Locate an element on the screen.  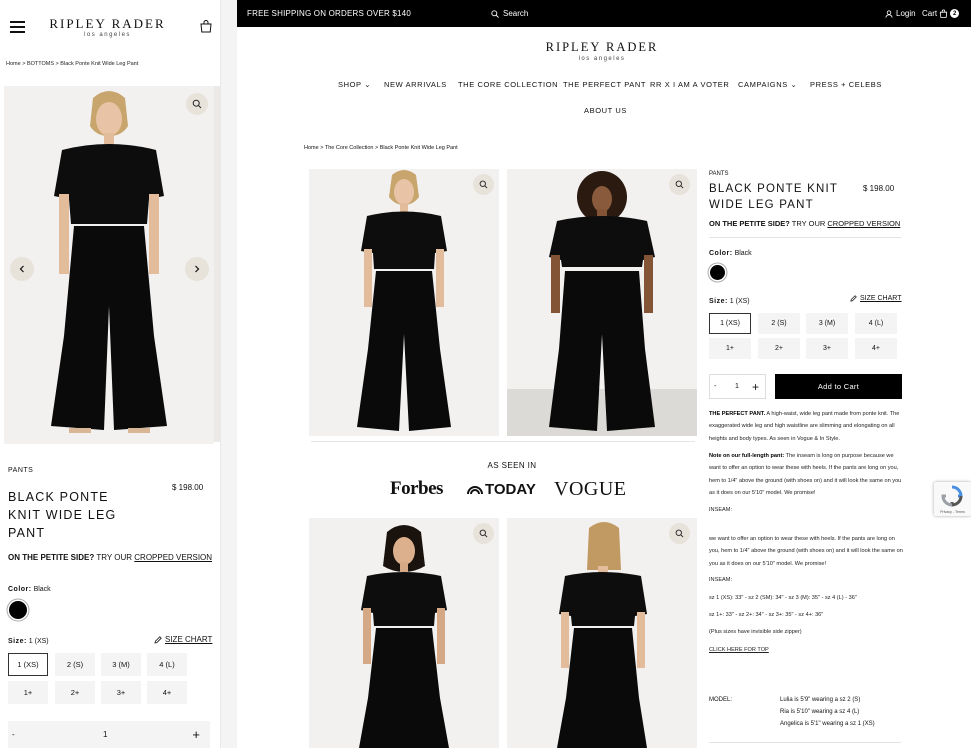
bag-icon is located at coordinates (206, 26).